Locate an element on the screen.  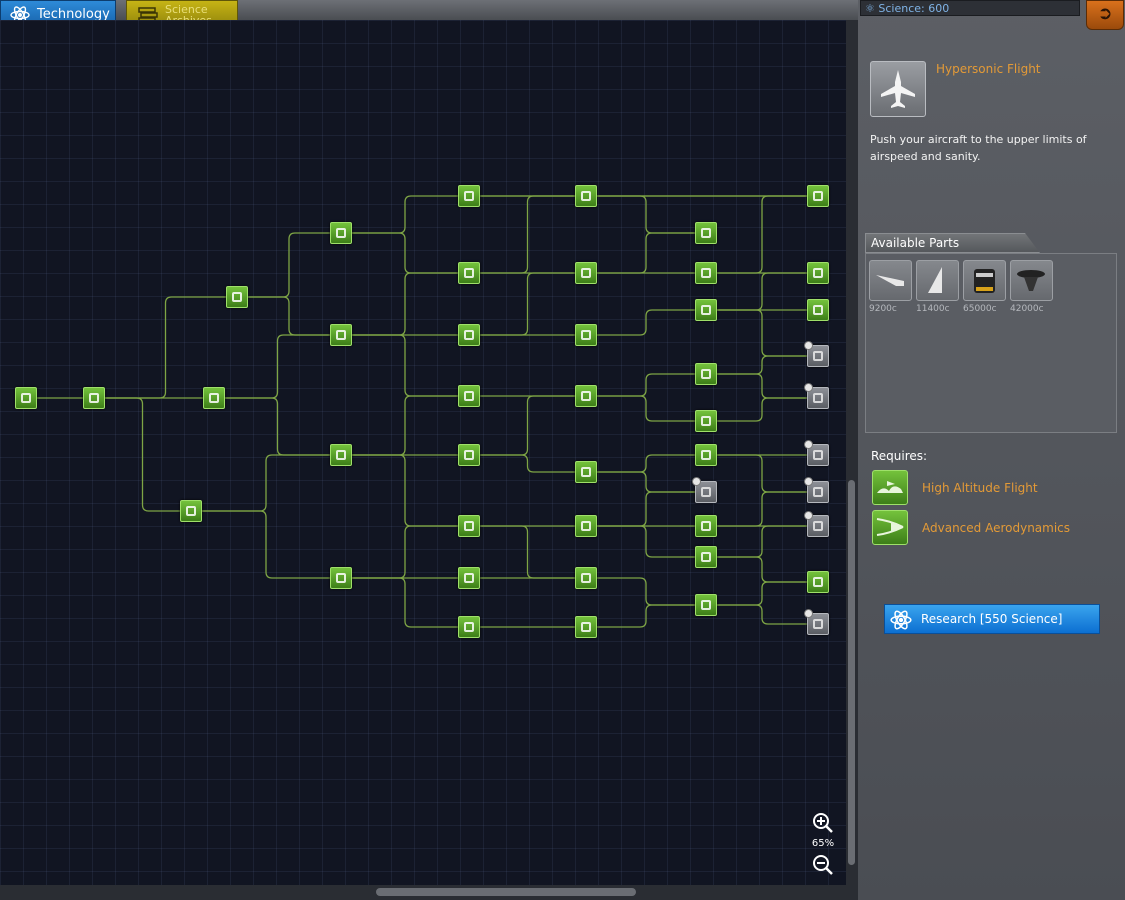
zoom-in-icon is located at coordinates (823, 823).